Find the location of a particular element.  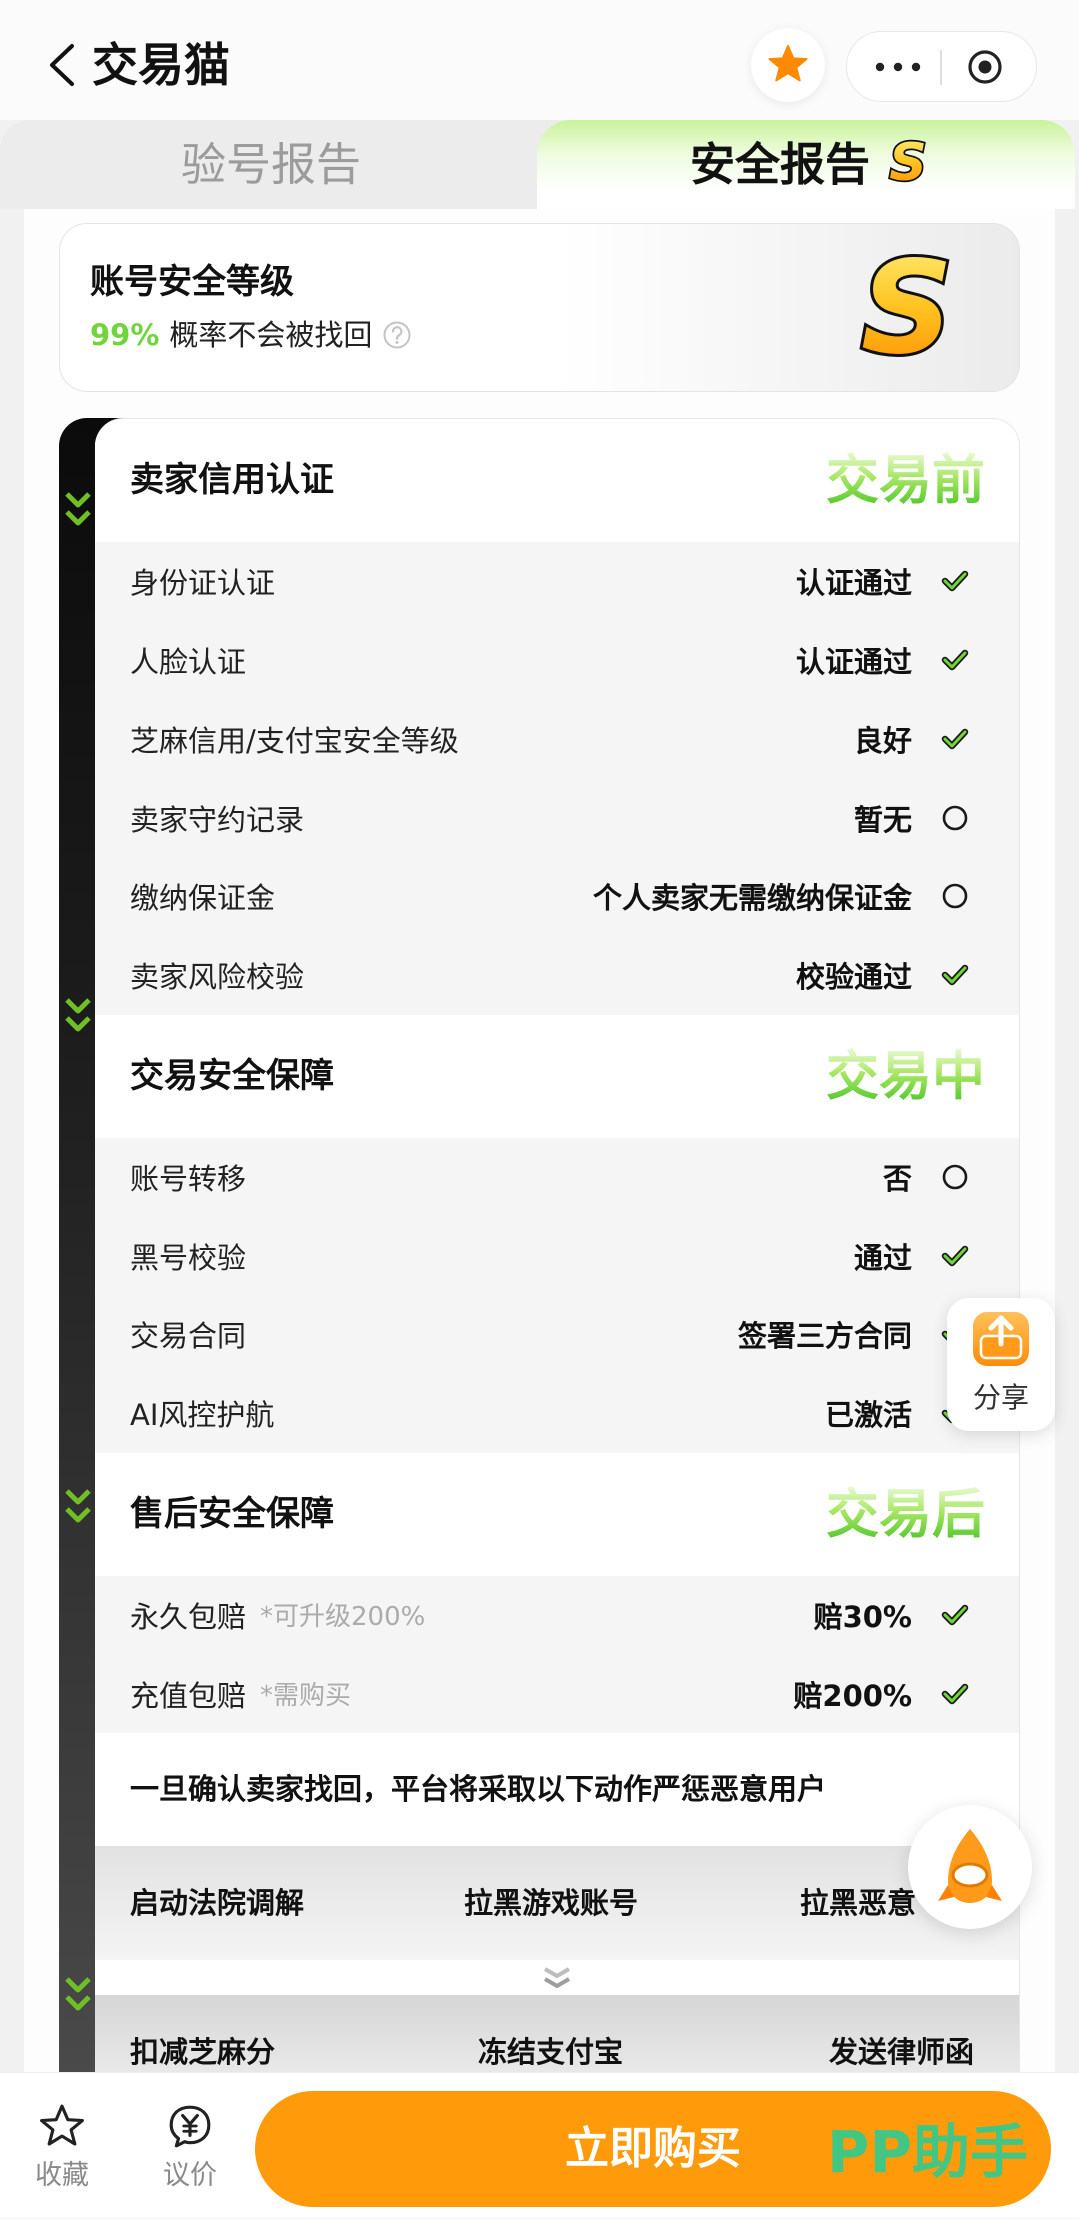

s-grade-badge-icon: S is located at coordinates (908, 161).